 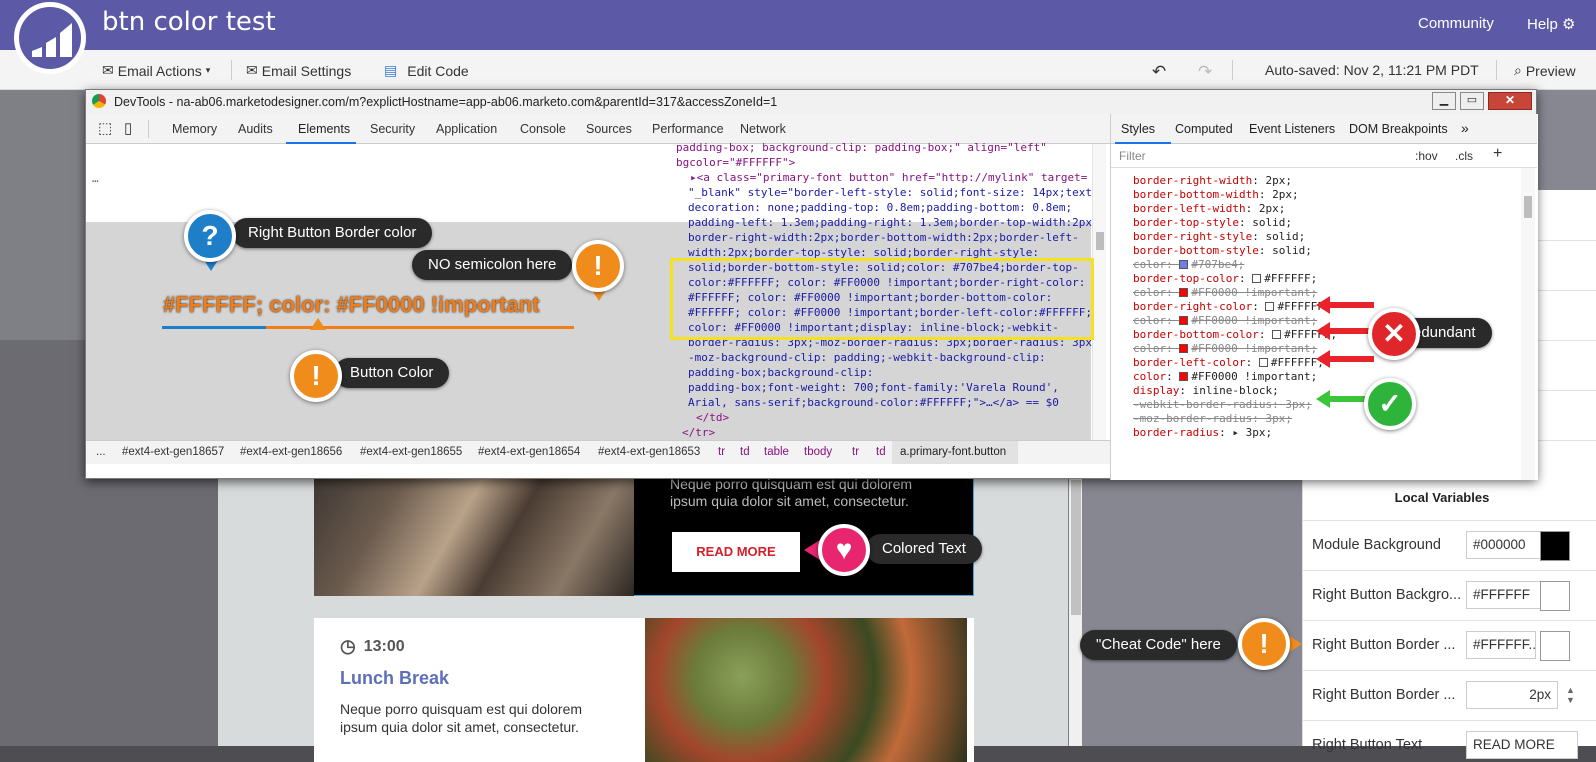 What do you see at coordinates (649, 452) in the screenshot?
I see `breadcrumb-item: #ext4-ext-gen18653` at bounding box center [649, 452].